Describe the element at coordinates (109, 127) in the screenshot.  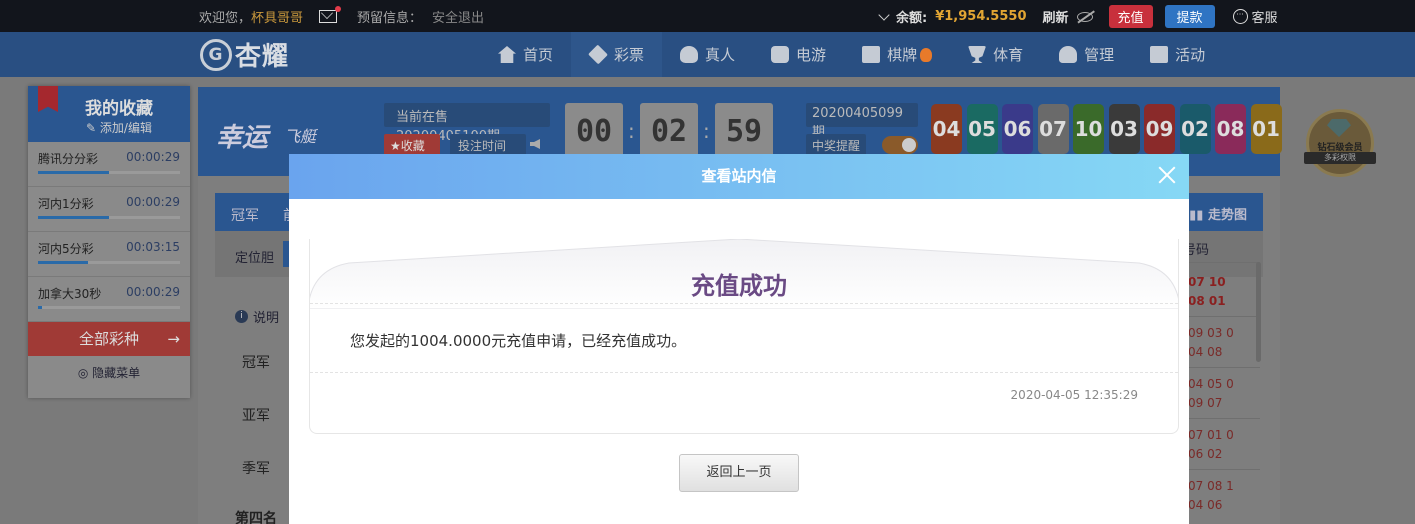
I see `favorites-edit-link: ✎ 添加/编辑` at that location.